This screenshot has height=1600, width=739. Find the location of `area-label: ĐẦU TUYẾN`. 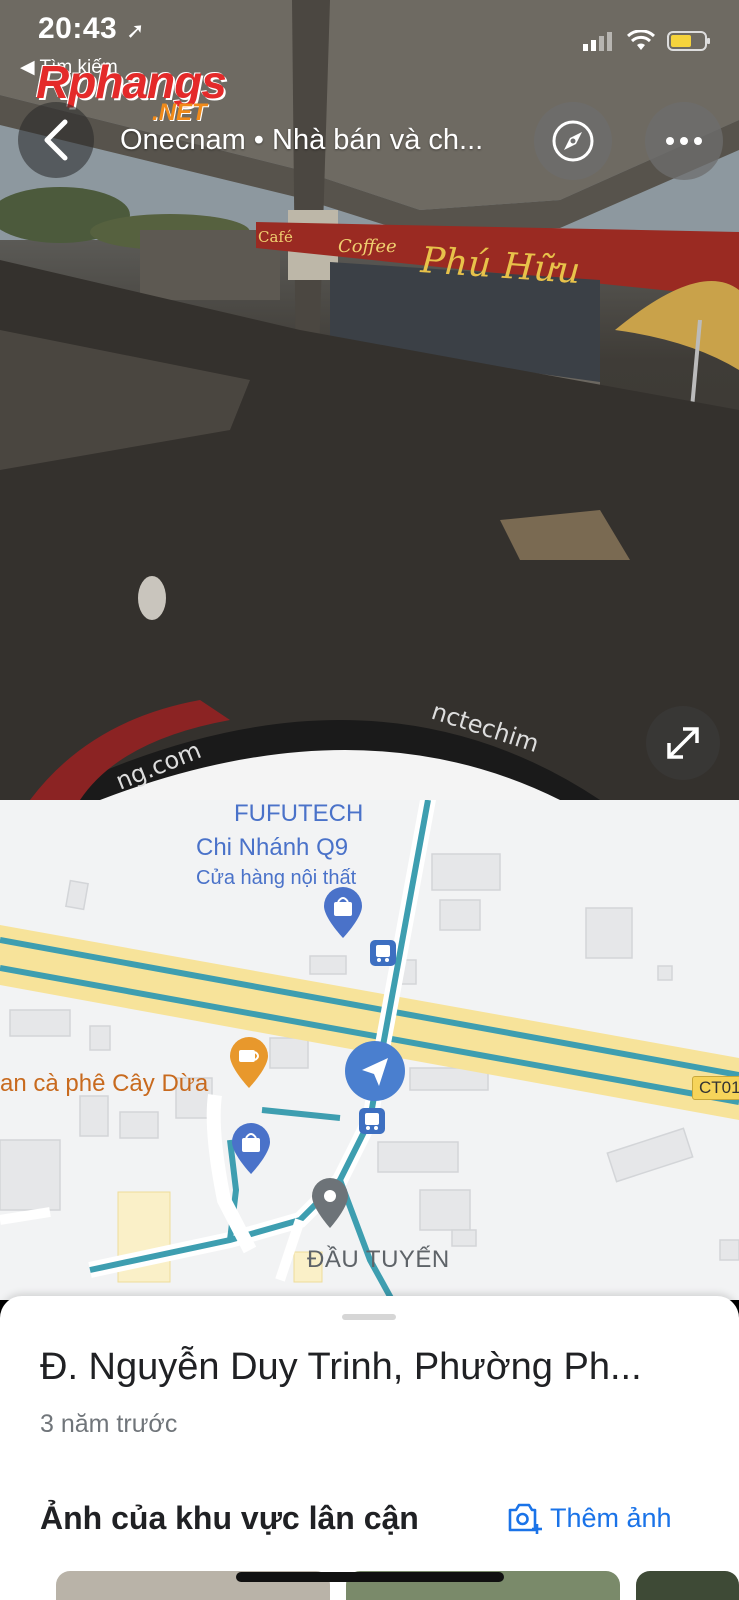

area-label: ĐẦU TUYẾN is located at coordinates (378, 1259).